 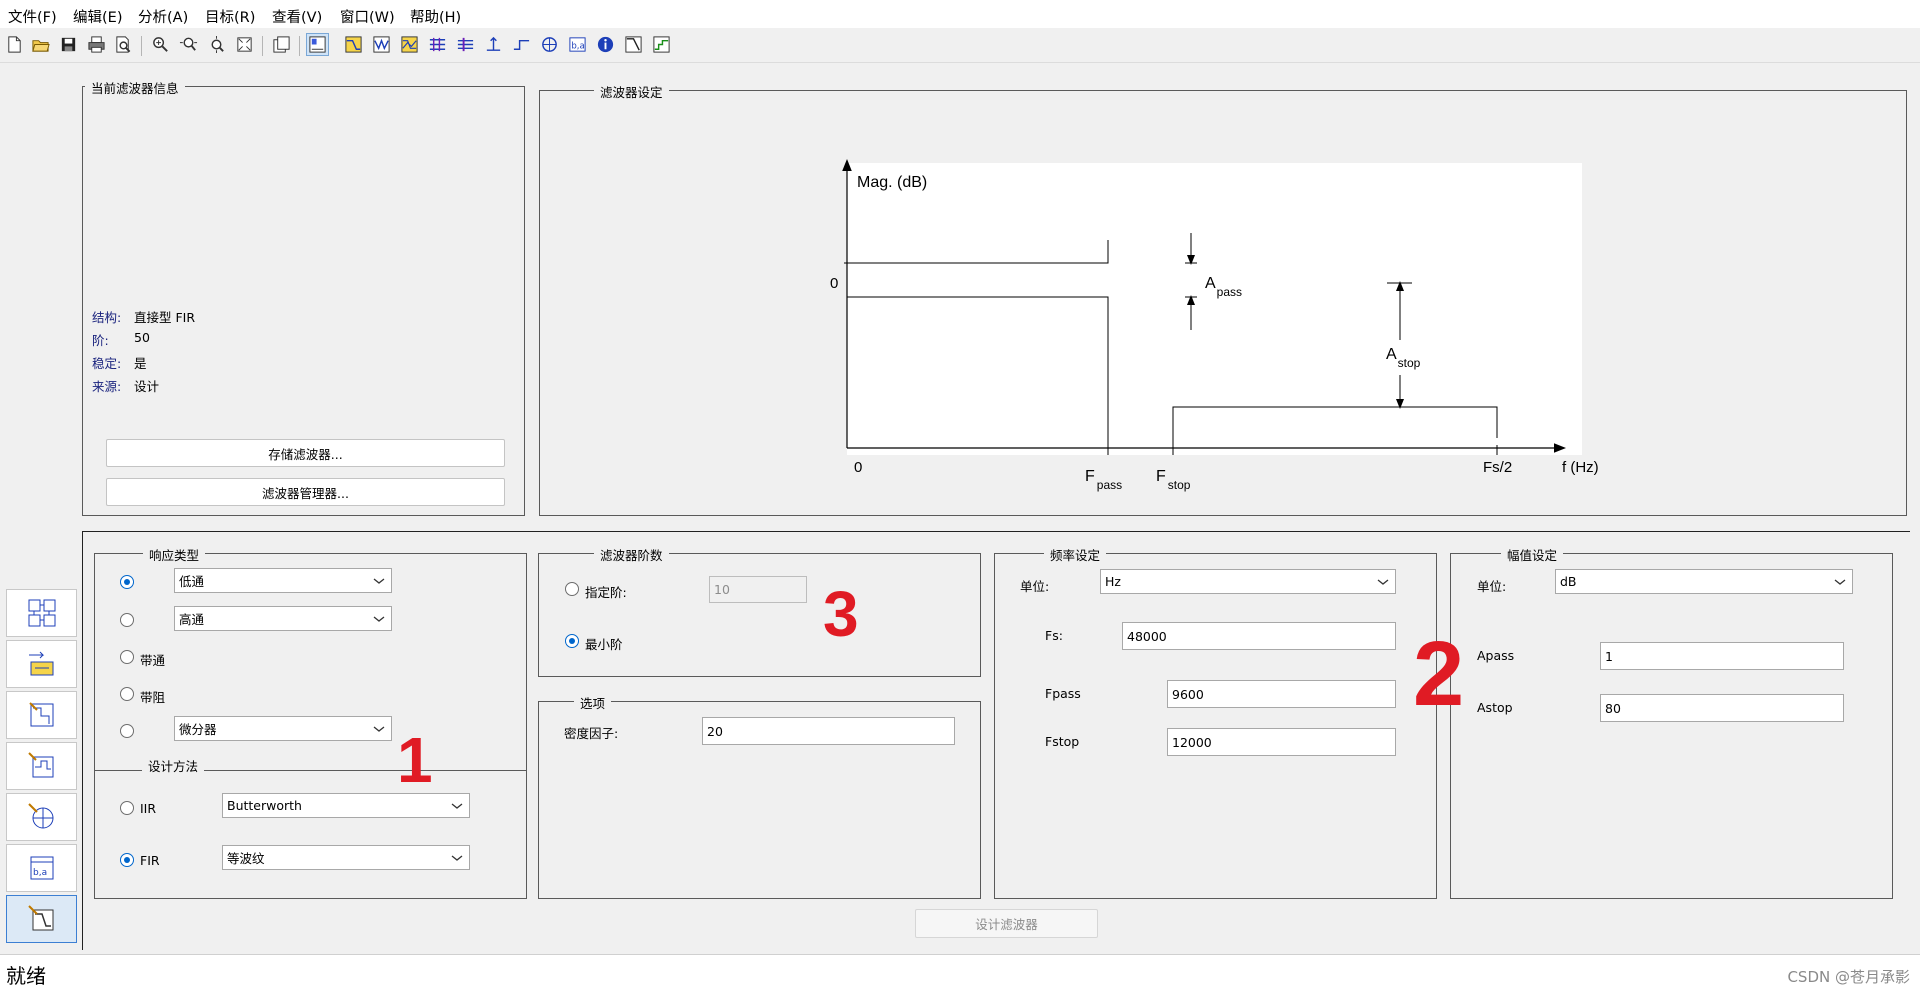 What do you see at coordinates (32, 16) in the screenshot?
I see `menu-file: 文件(F)` at bounding box center [32, 16].